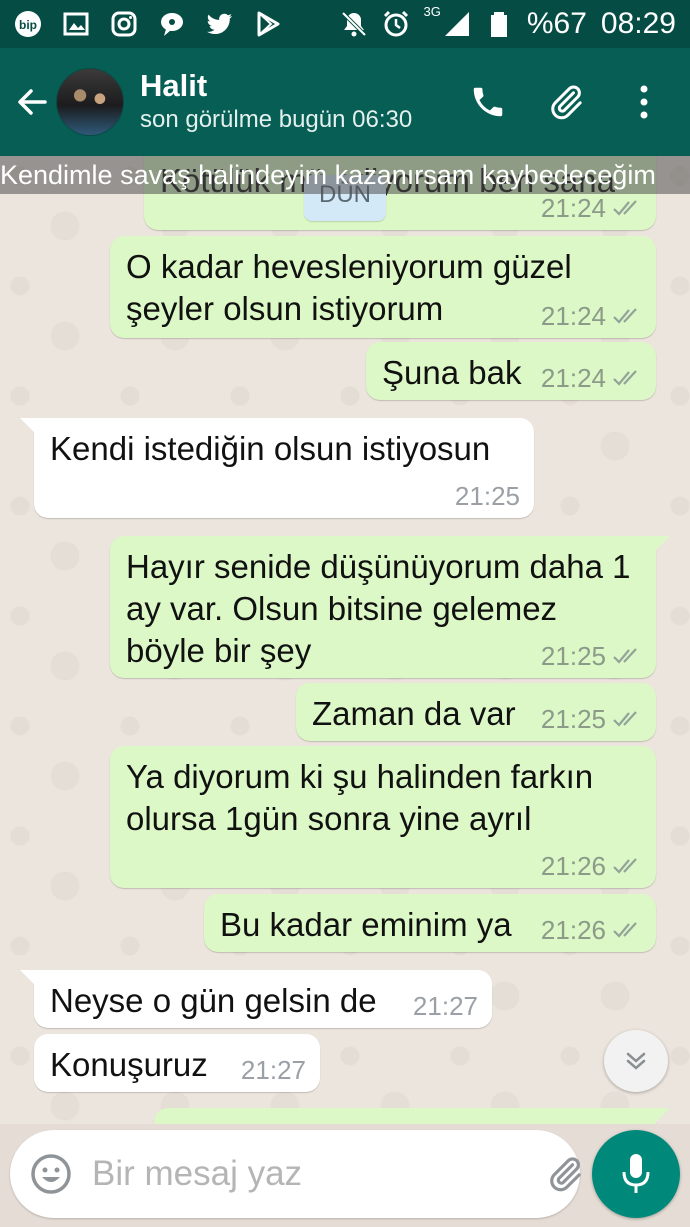 This screenshot has width=690, height=1227. I want to click on microphone-icon, so click(636, 1173).